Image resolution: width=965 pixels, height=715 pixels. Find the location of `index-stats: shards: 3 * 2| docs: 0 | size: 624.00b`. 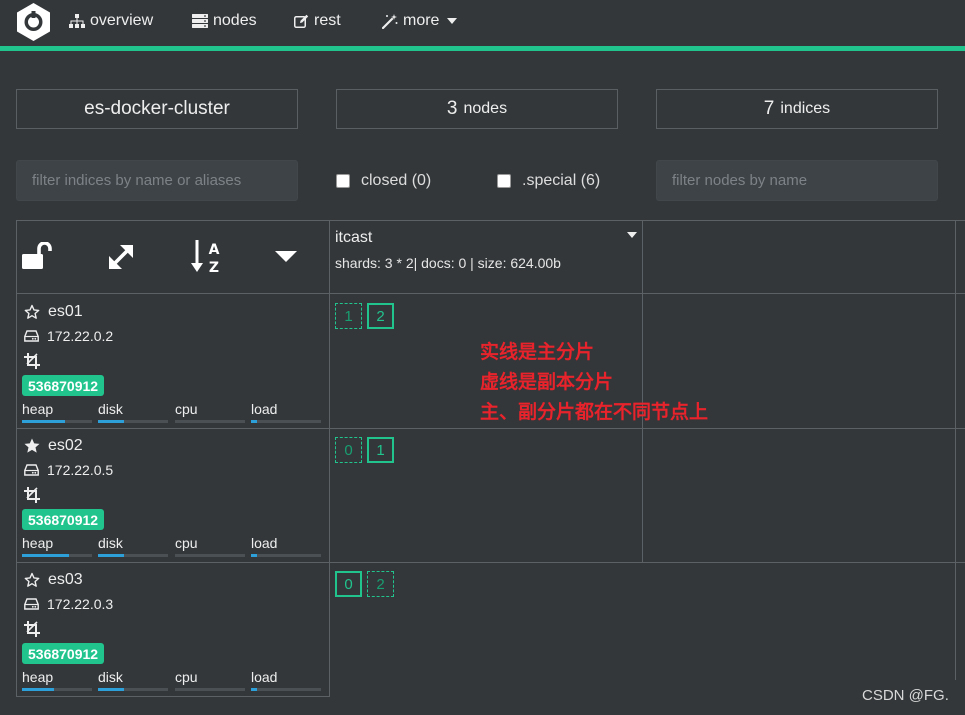

index-stats: shards: 3 * 2| docs: 0 | size: 624.00b is located at coordinates (448, 263).